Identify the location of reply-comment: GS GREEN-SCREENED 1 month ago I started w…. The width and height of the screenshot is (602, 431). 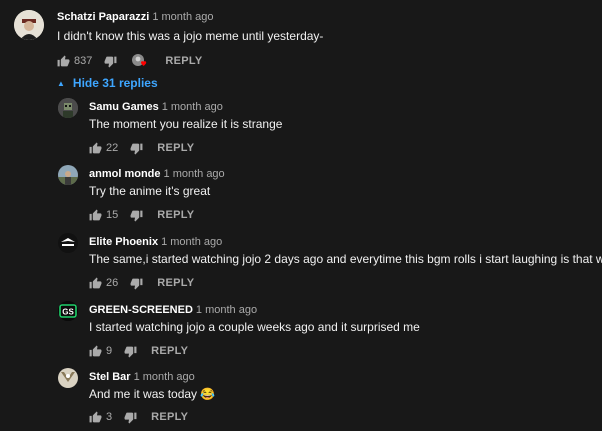
(301, 331).